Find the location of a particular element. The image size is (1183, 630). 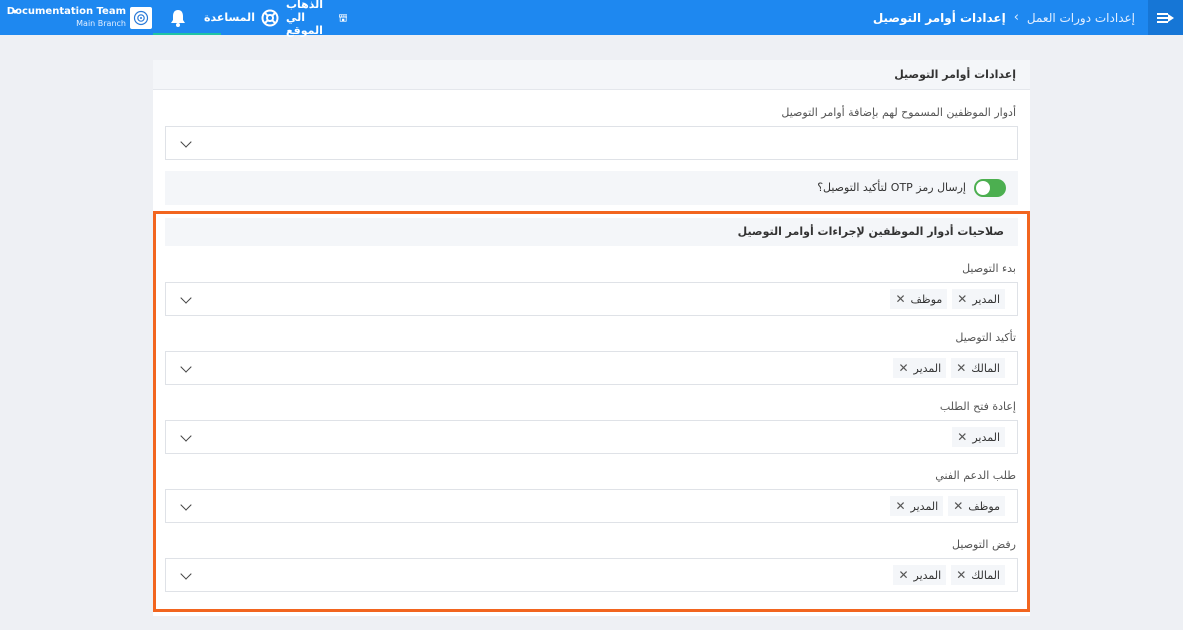

menu-toggle-button is located at coordinates (1165, 17).